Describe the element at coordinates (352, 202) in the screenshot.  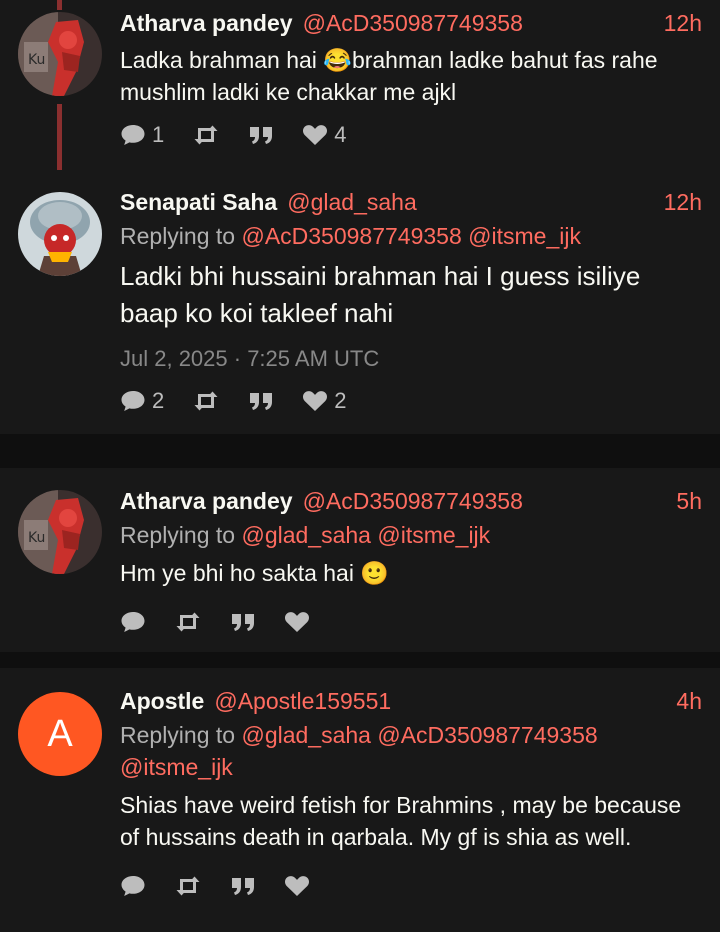
I see `username: @glad_saha` at that location.